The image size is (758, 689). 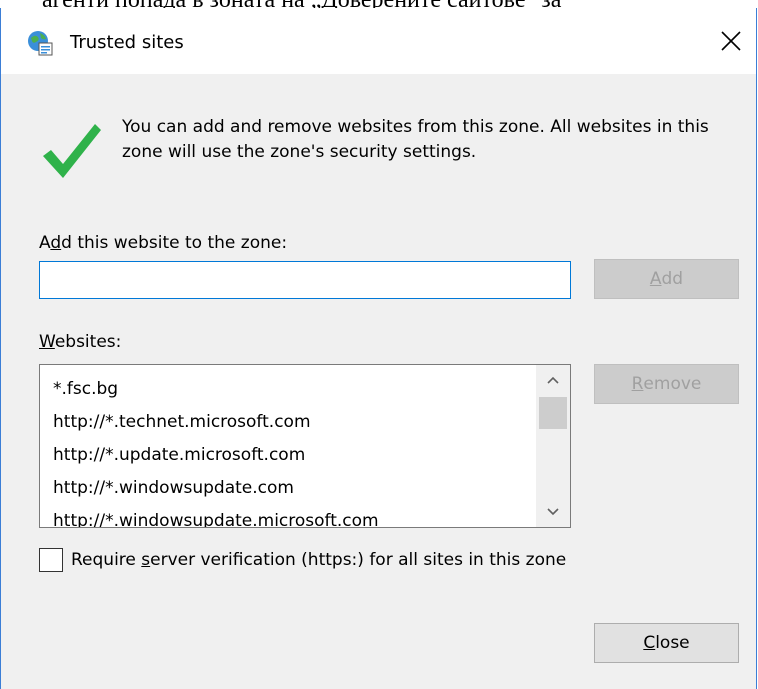 What do you see at coordinates (80, 342) in the screenshot?
I see `websites-label: Websites:` at bounding box center [80, 342].